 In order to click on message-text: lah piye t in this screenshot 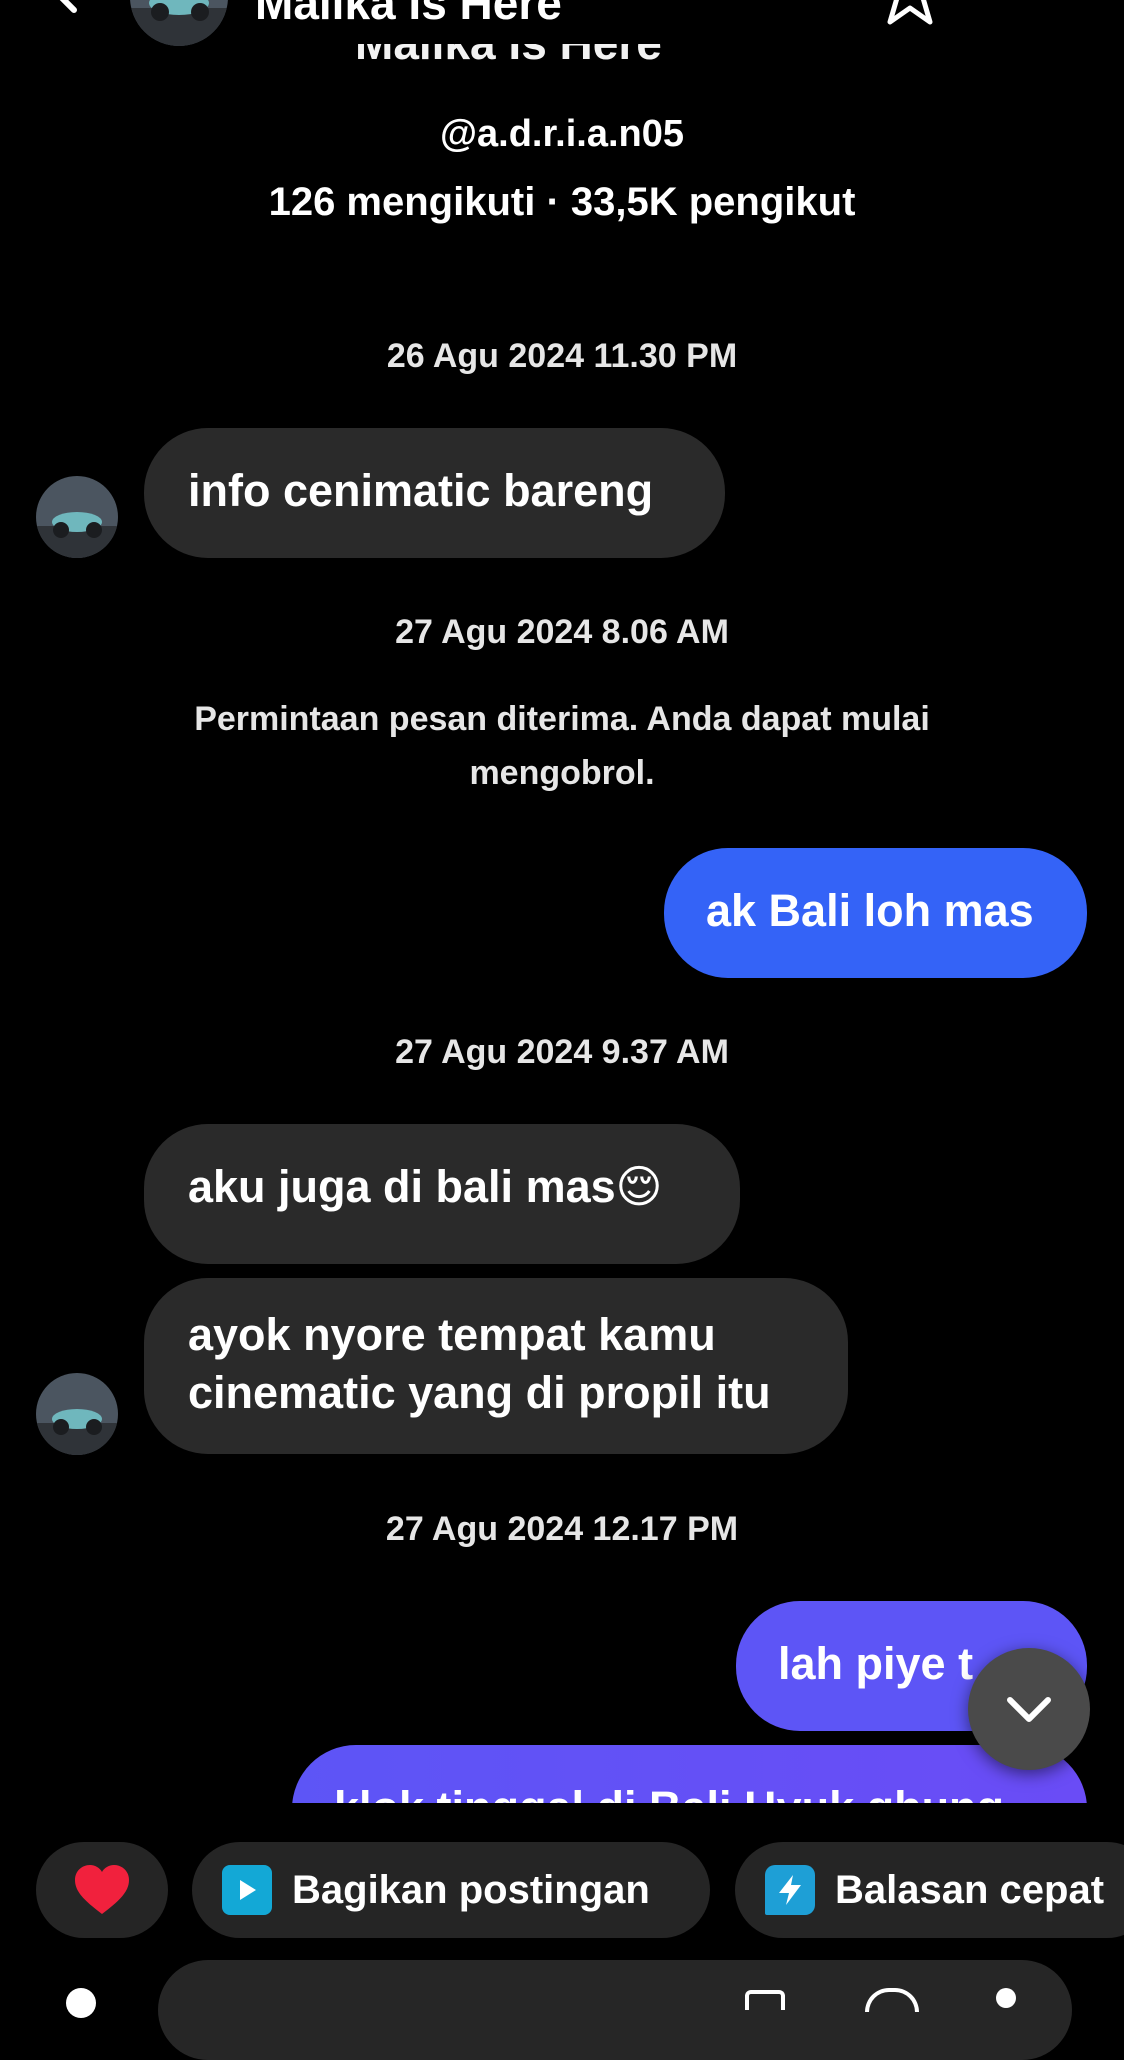, I will do `click(876, 1663)`.